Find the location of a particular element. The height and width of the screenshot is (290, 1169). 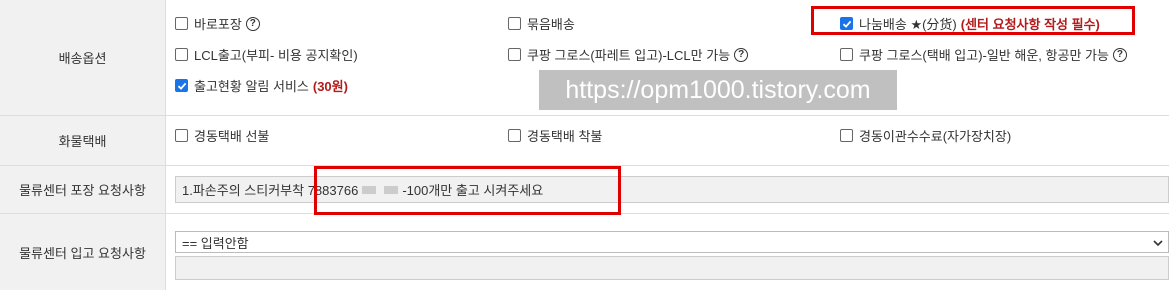

option-direct-packing: 바로포장 ? is located at coordinates (217, 23).